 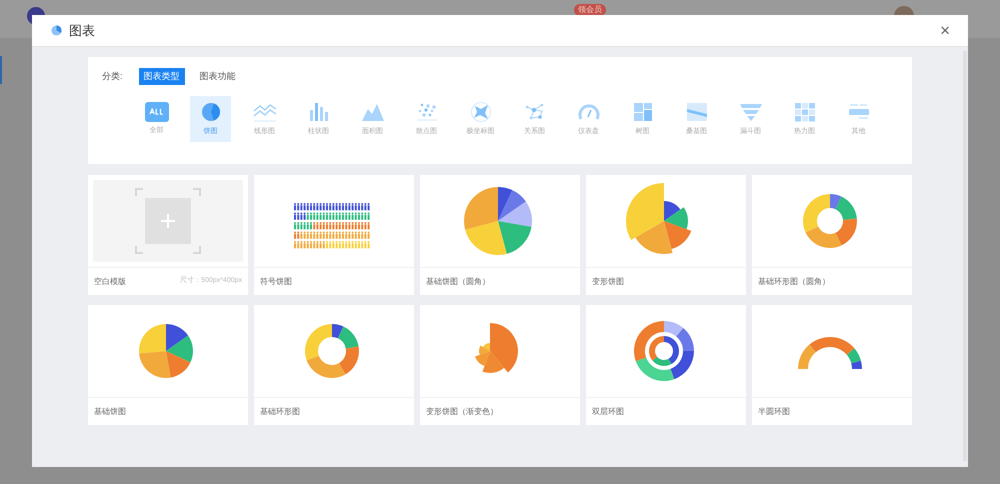 I want to click on template-card: 基础环形图（圆角）, so click(x=832, y=235).